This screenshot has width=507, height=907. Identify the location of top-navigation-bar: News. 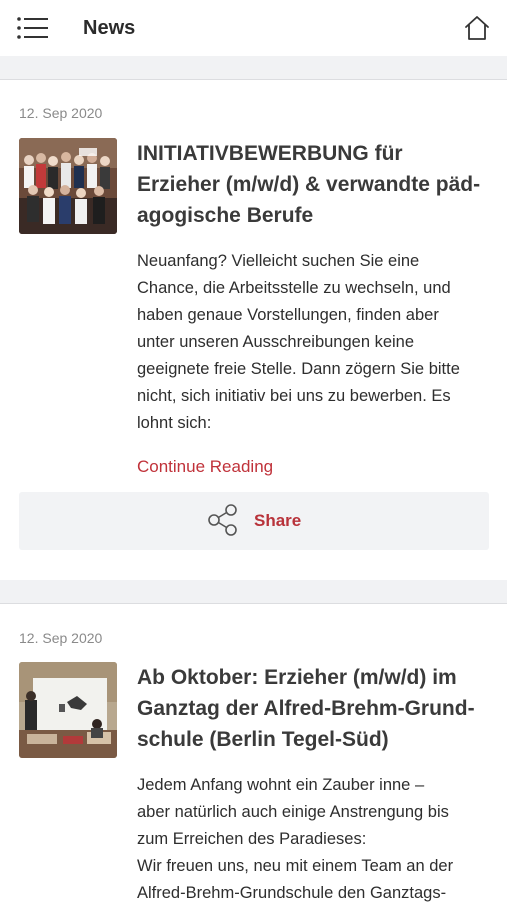
(253, 28).